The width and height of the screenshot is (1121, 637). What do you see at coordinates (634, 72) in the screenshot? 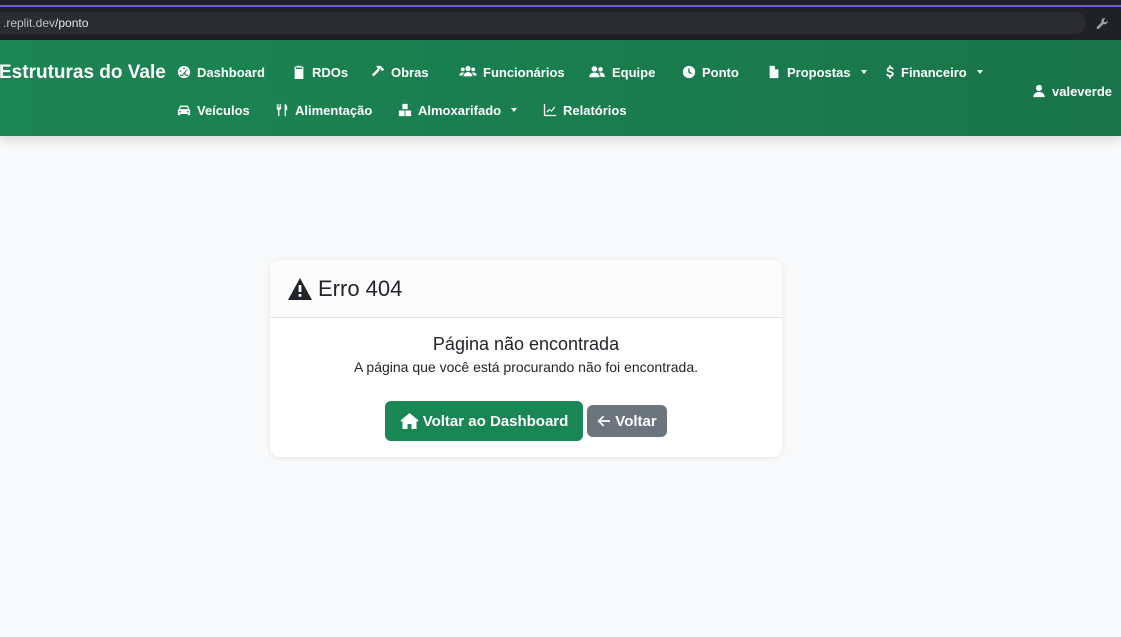
I see `nav-label: Equipe` at bounding box center [634, 72].